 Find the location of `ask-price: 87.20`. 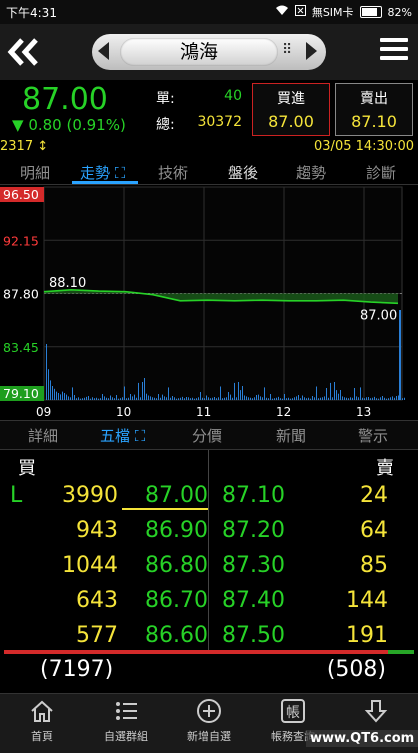

ask-price: 87.20 is located at coordinates (261, 530).